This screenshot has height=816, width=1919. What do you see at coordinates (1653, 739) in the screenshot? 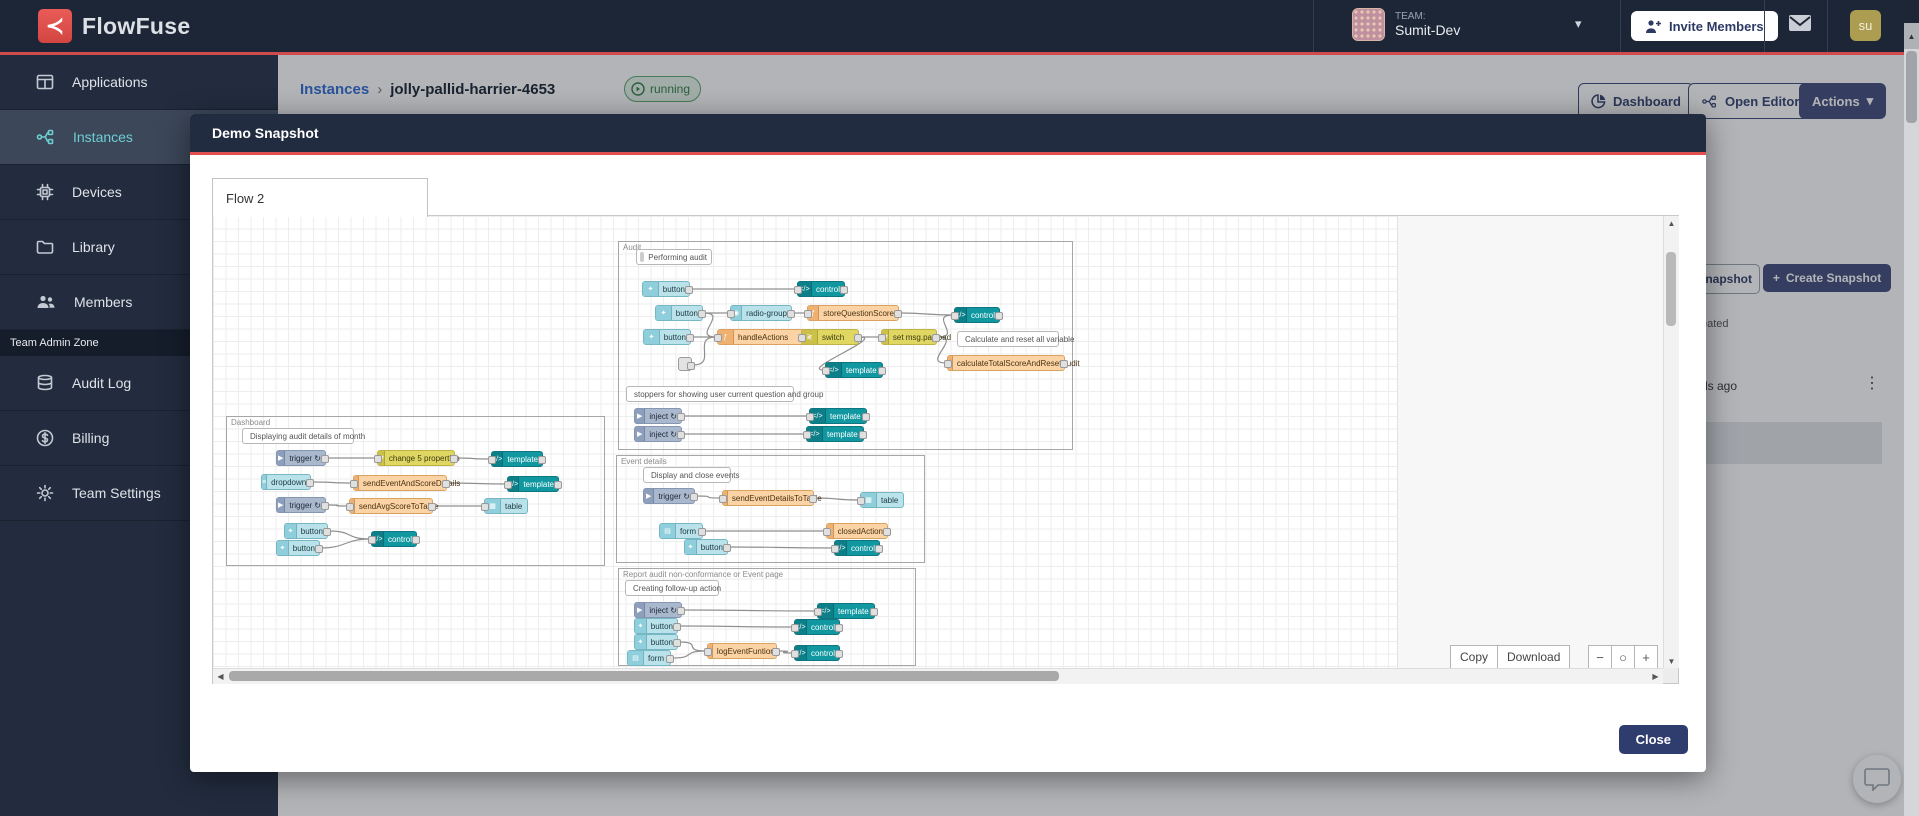
I see `close-button: Close` at bounding box center [1653, 739].